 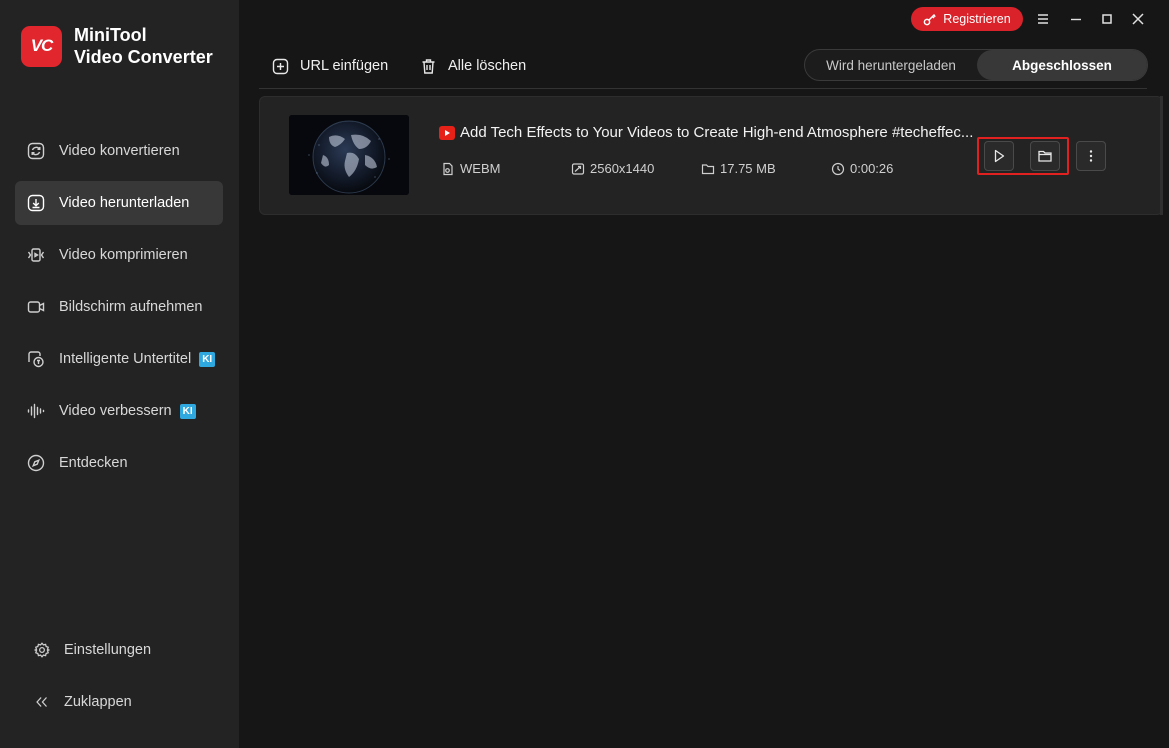 I want to click on settings-button: Einstellungen, so click(x=122, y=650).